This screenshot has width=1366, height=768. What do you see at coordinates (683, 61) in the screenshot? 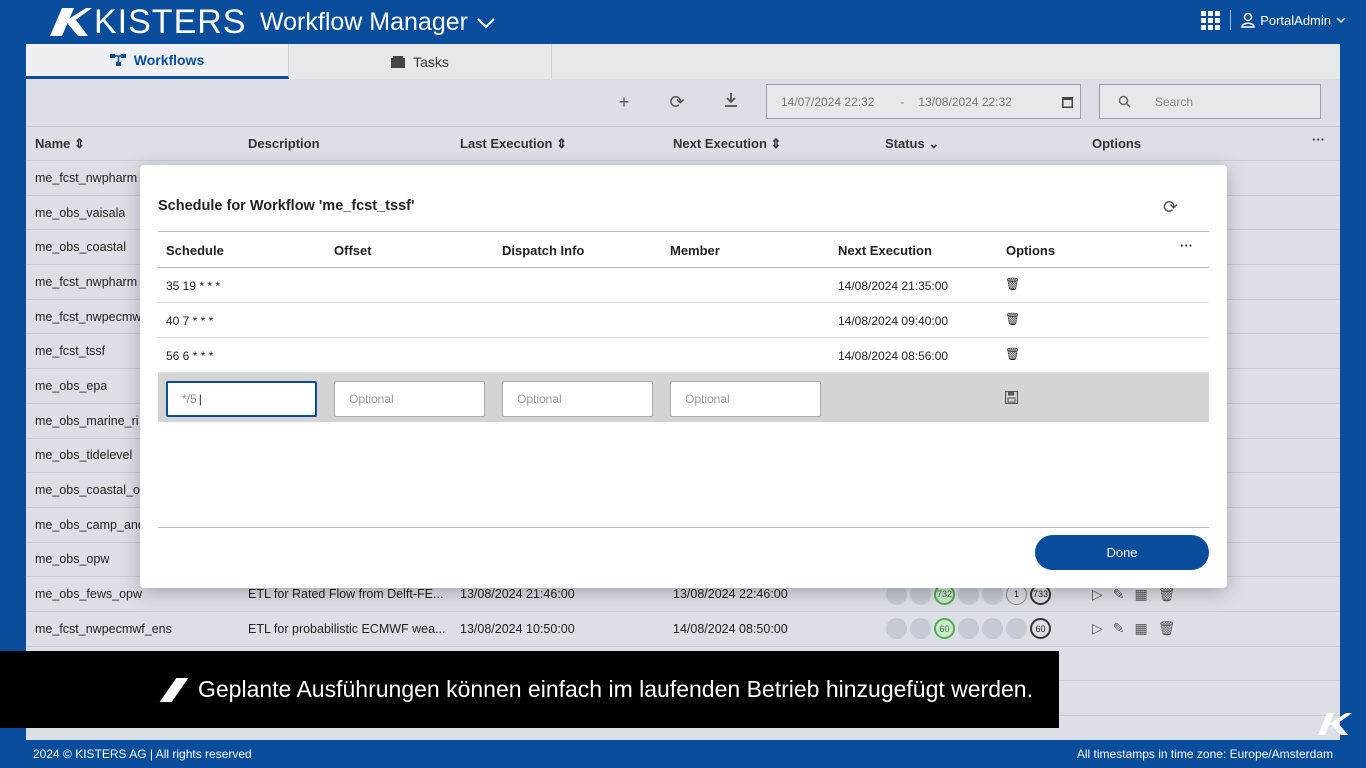
I see `tab-bar: Workflows Tasks` at bounding box center [683, 61].